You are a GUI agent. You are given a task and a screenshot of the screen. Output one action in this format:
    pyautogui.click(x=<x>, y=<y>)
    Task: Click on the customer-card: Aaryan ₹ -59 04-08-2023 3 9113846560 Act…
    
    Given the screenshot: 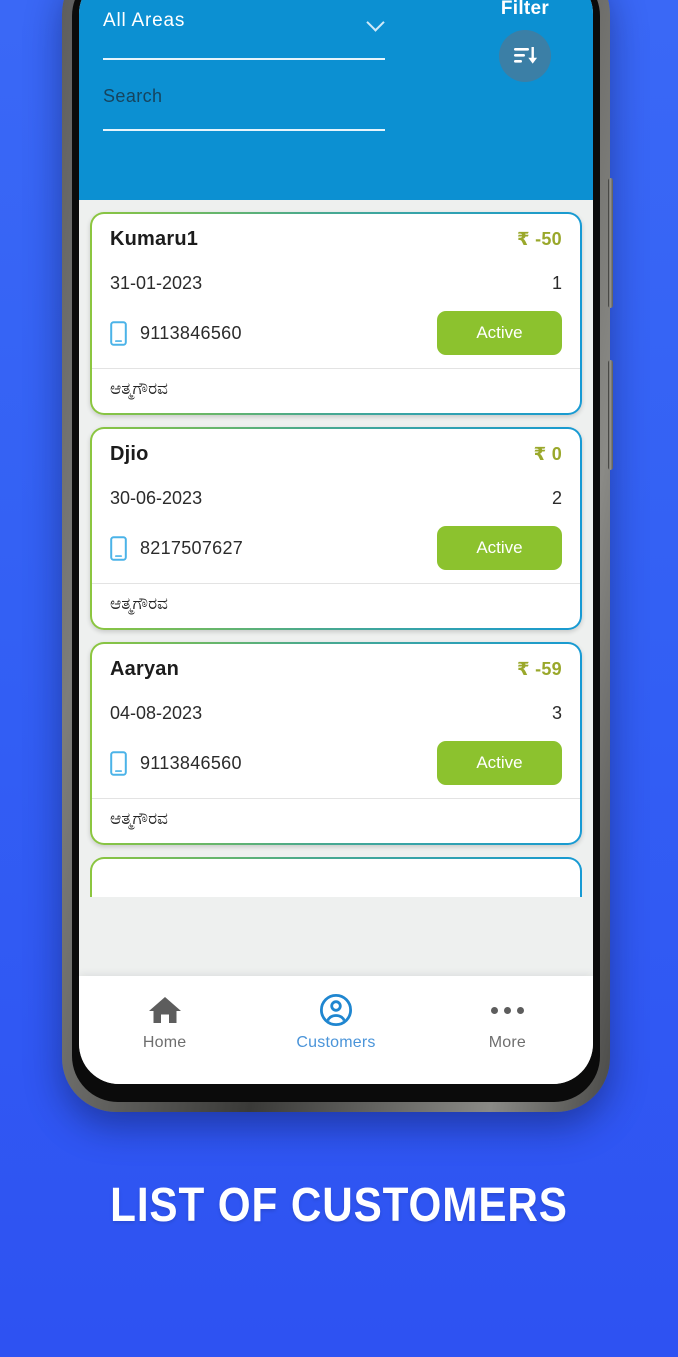 What is the action you would take?
    pyautogui.click(x=336, y=743)
    